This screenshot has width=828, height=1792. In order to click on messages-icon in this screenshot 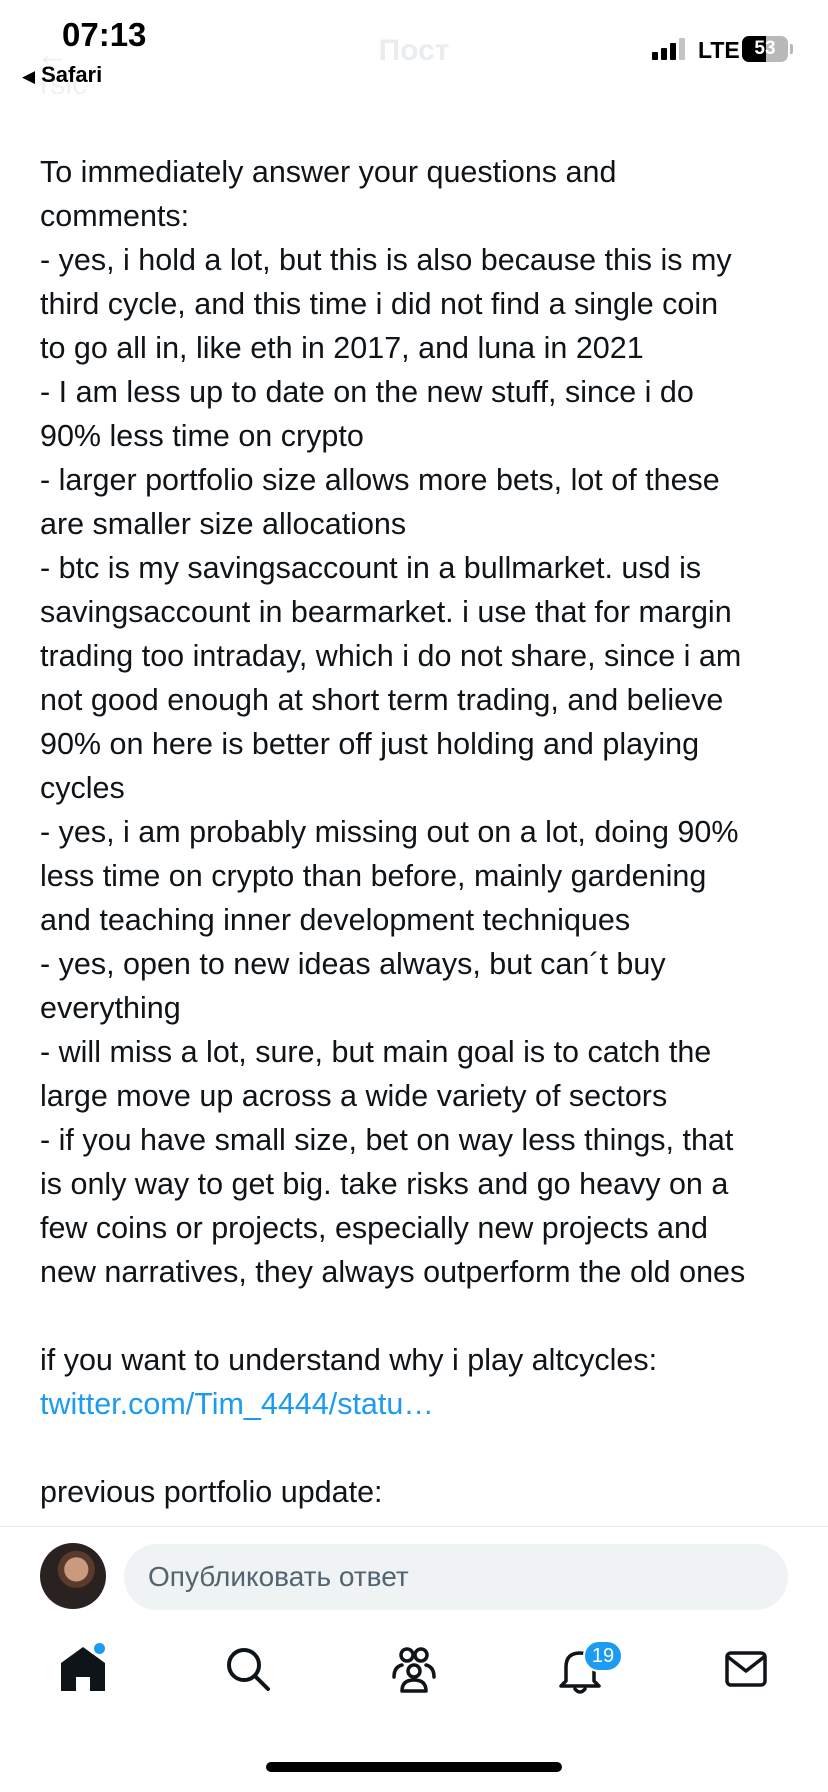, I will do `click(746, 1669)`.